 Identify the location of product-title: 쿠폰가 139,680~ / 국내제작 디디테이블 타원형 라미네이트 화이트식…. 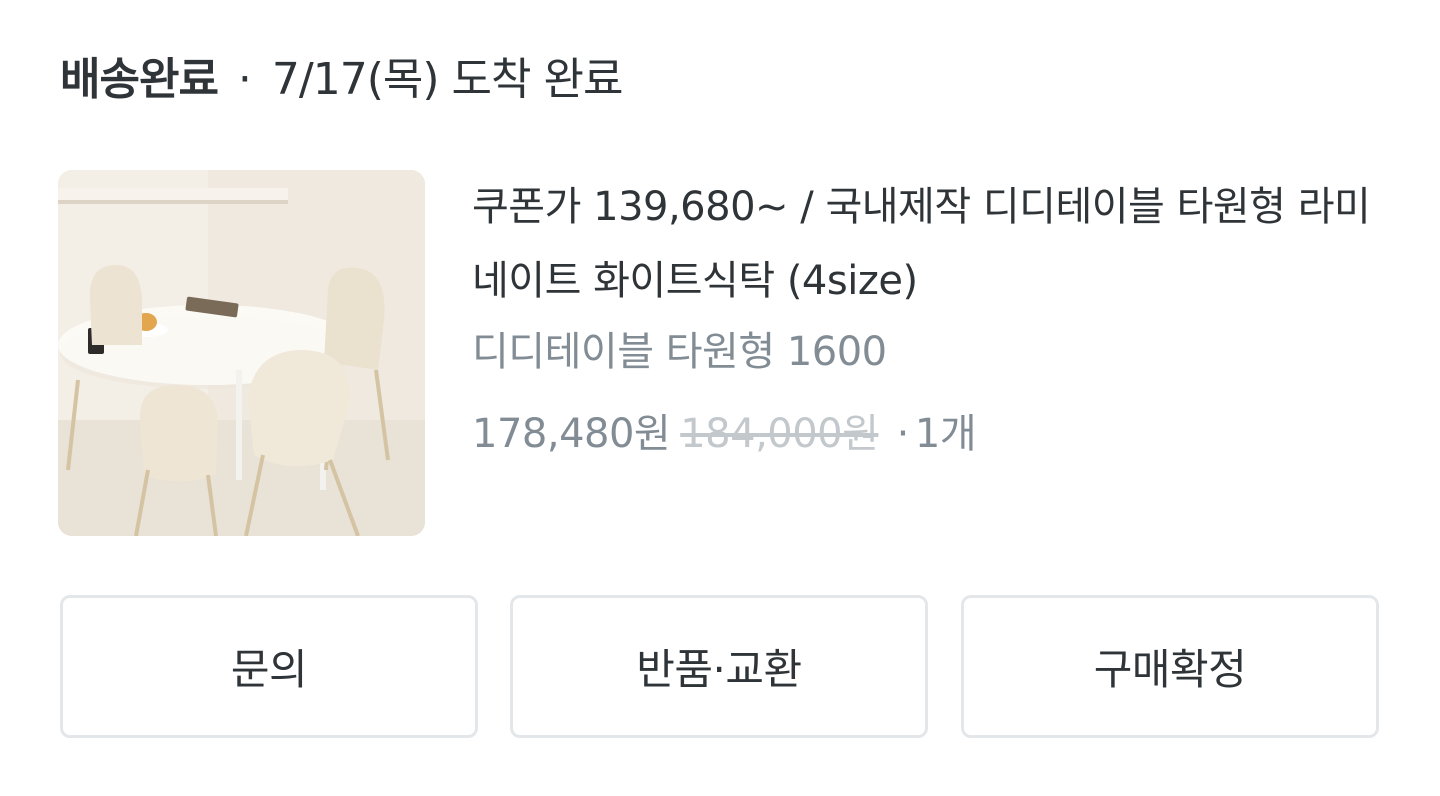
(932, 244).